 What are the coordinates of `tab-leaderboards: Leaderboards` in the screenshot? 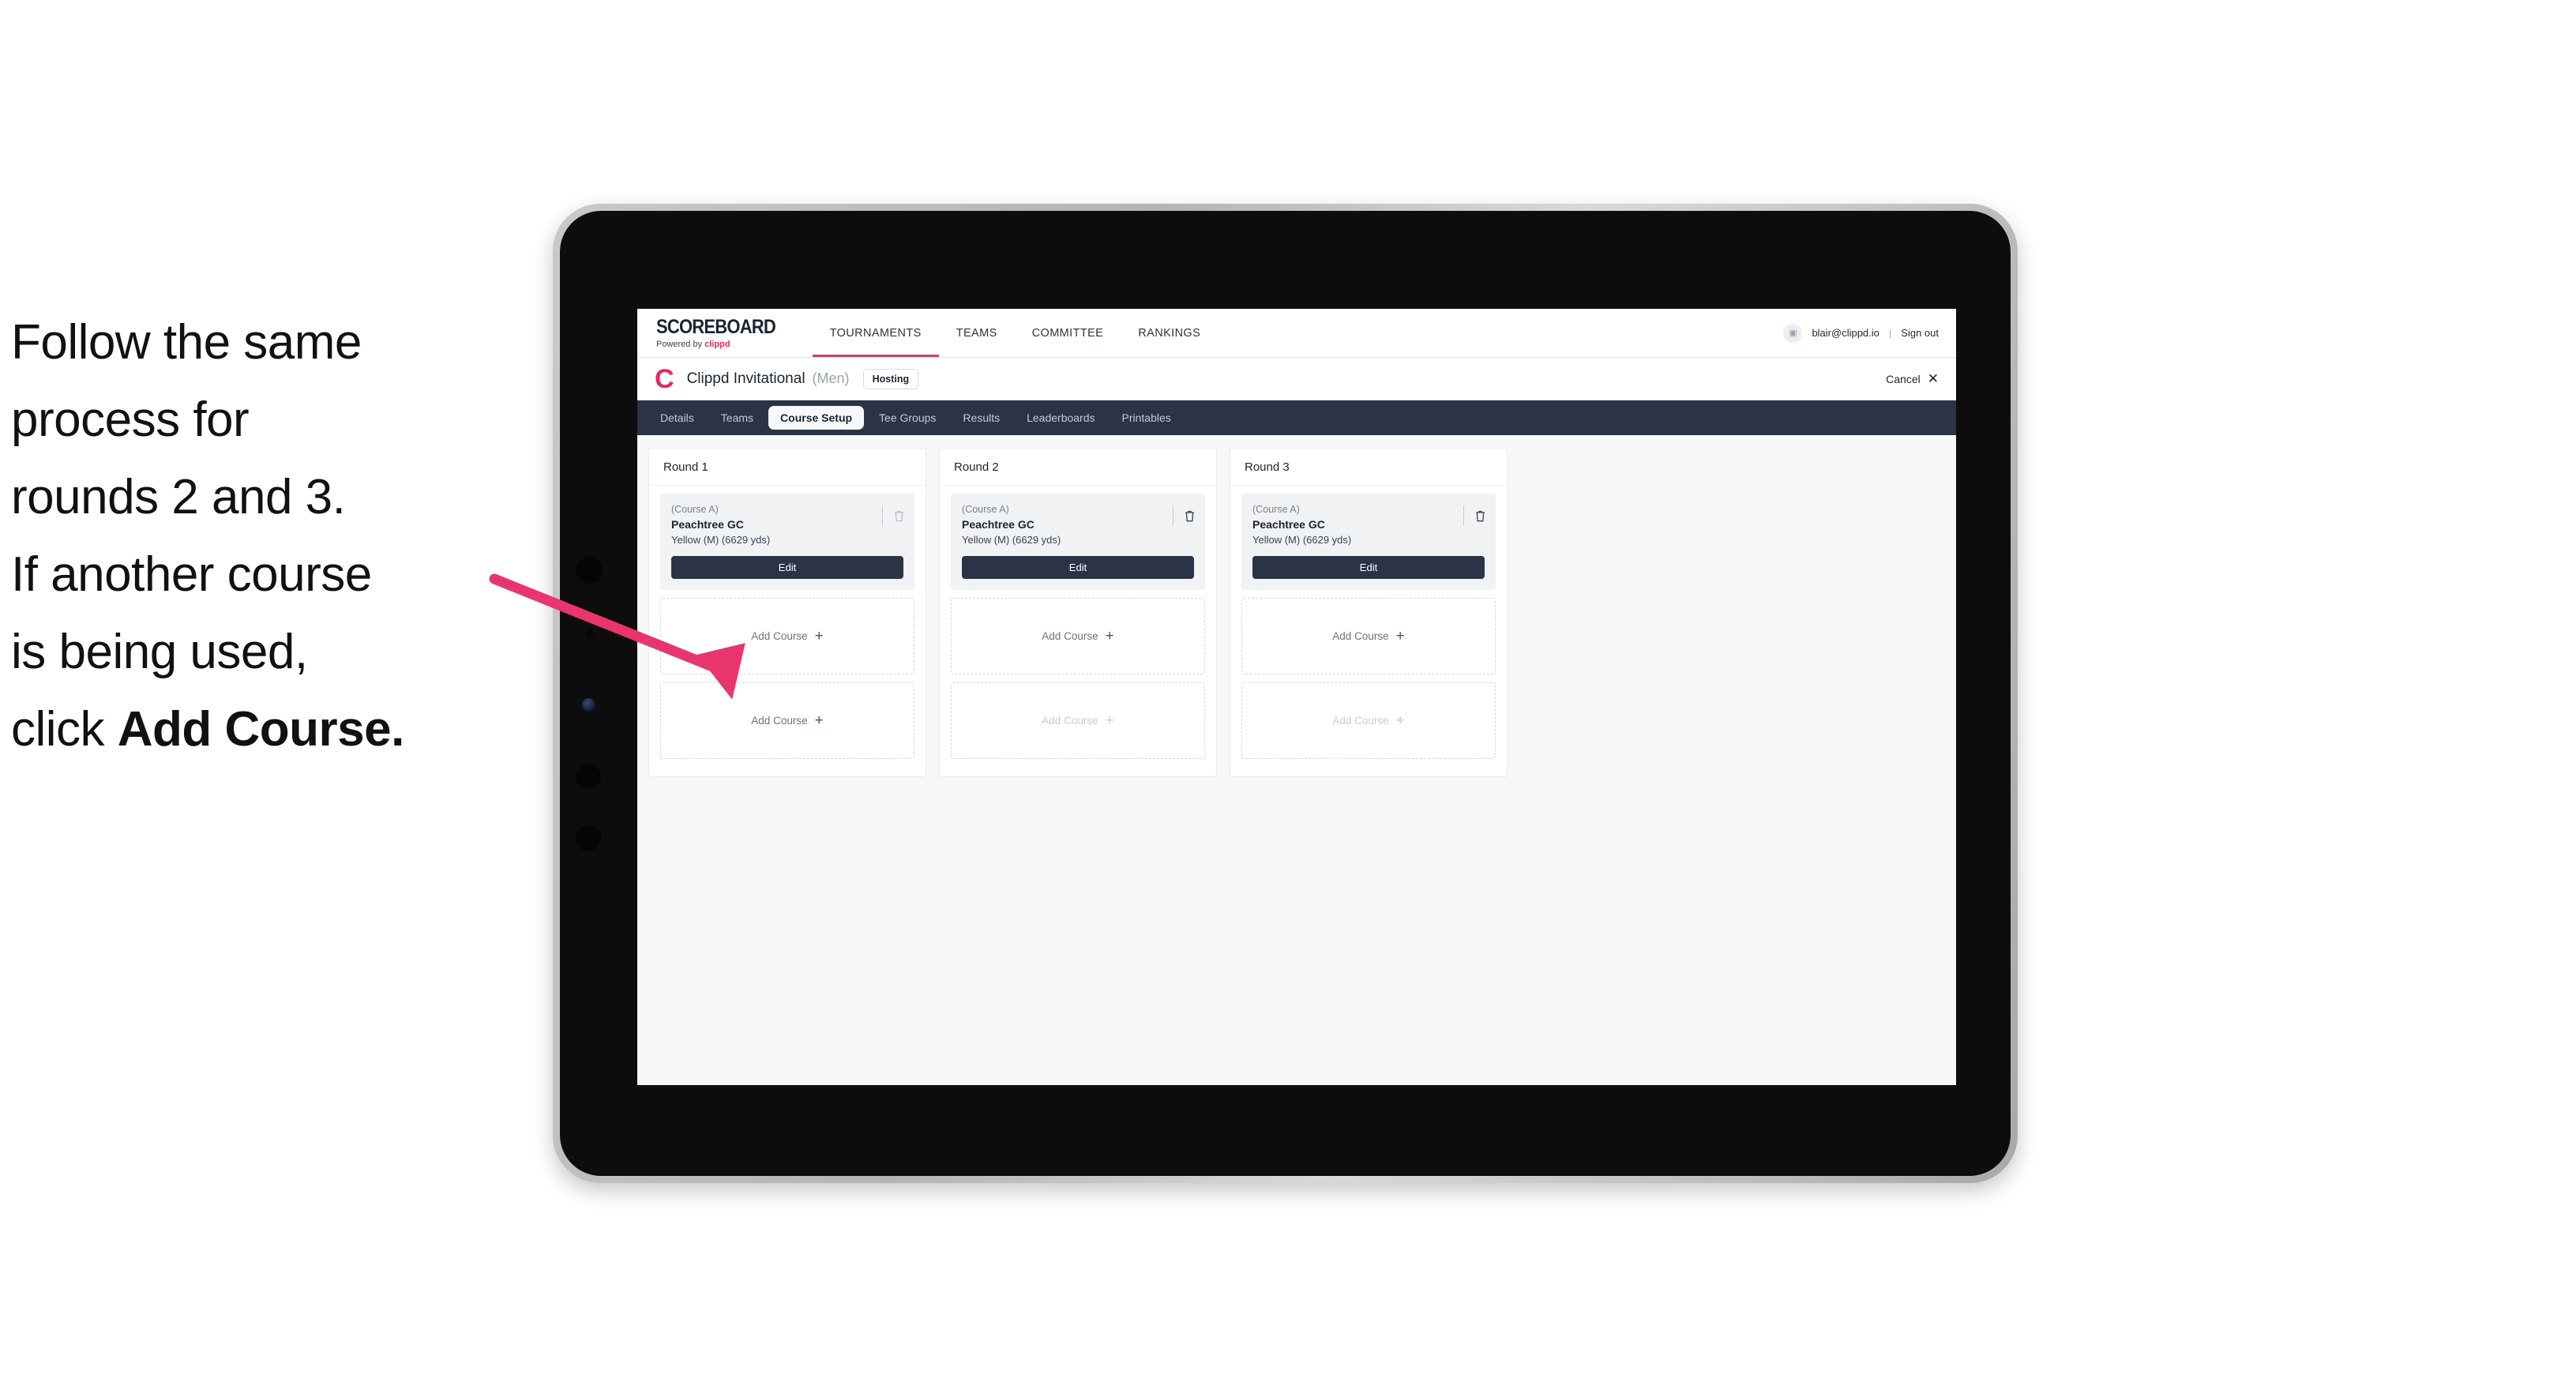 It's located at (1060, 418).